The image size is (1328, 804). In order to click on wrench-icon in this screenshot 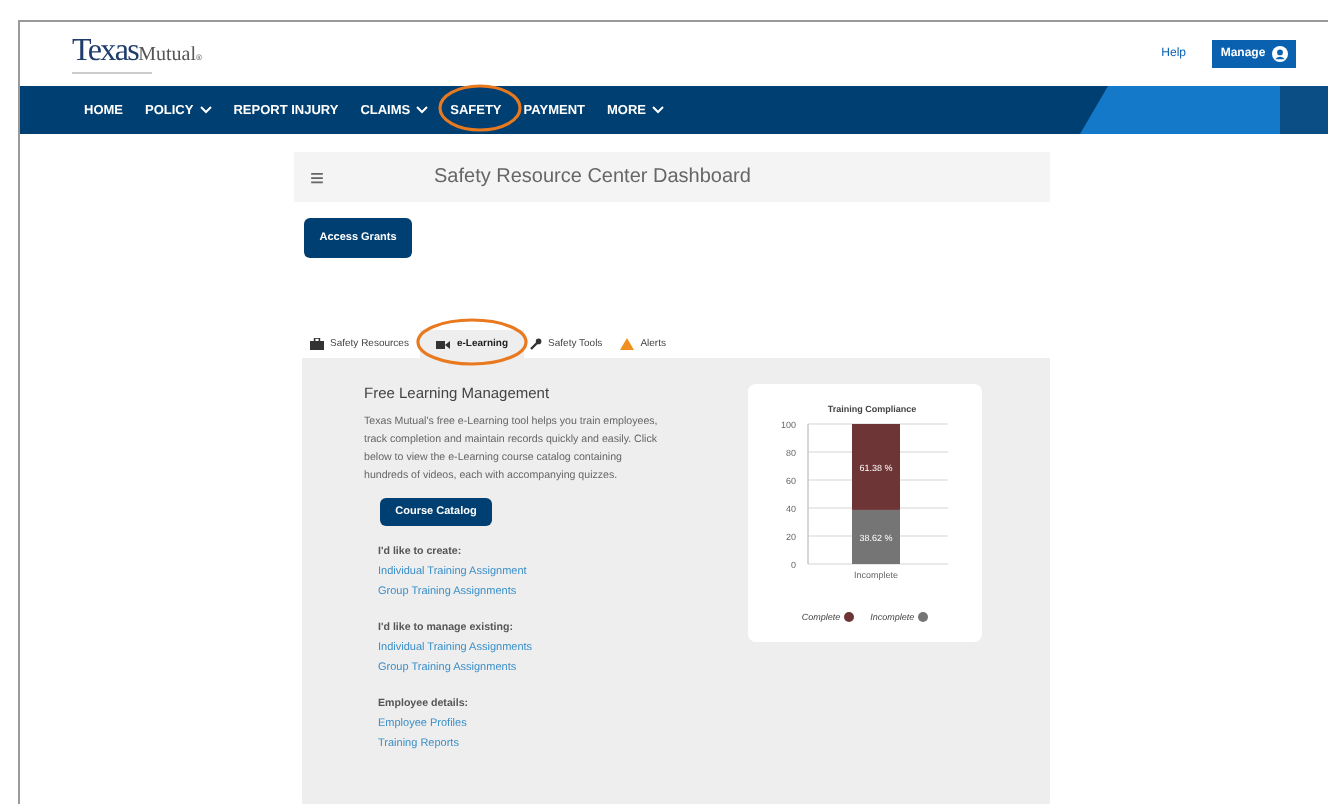, I will do `click(536, 344)`.